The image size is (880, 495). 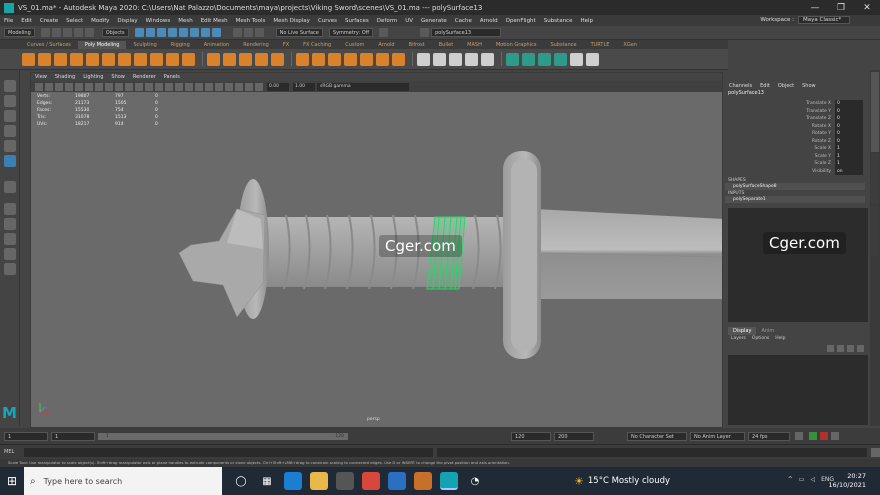 I want to click on lasso-tool-icon, so click(x=10, y=101).